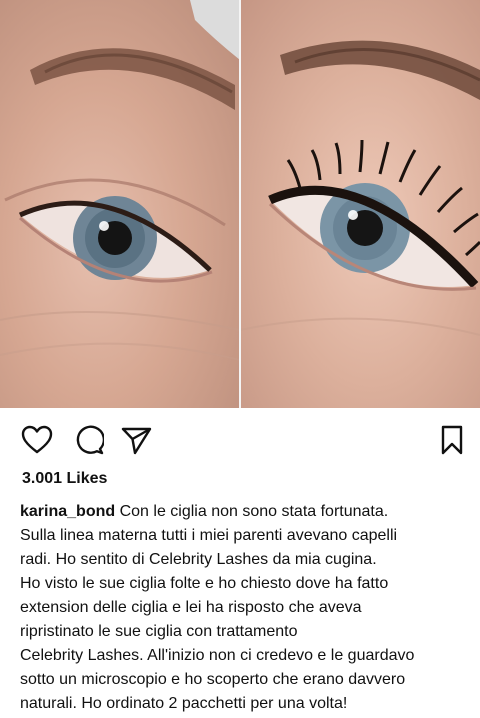 The image size is (480, 718). Describe the element at coordinates (67, 511) in the screenshot. I see `username: karina_bond` at that location.